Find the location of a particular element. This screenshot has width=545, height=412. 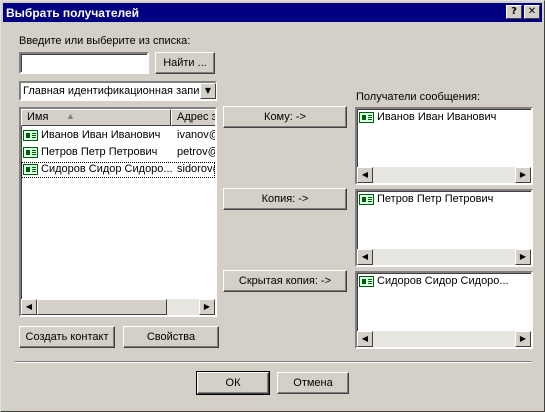

cc-recipients-list: Петров Петр Петрович ◀ ▶ is located at coordinates (444, 228).